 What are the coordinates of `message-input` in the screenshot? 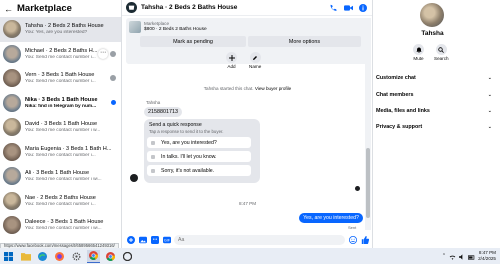 It's located at (259, 239).